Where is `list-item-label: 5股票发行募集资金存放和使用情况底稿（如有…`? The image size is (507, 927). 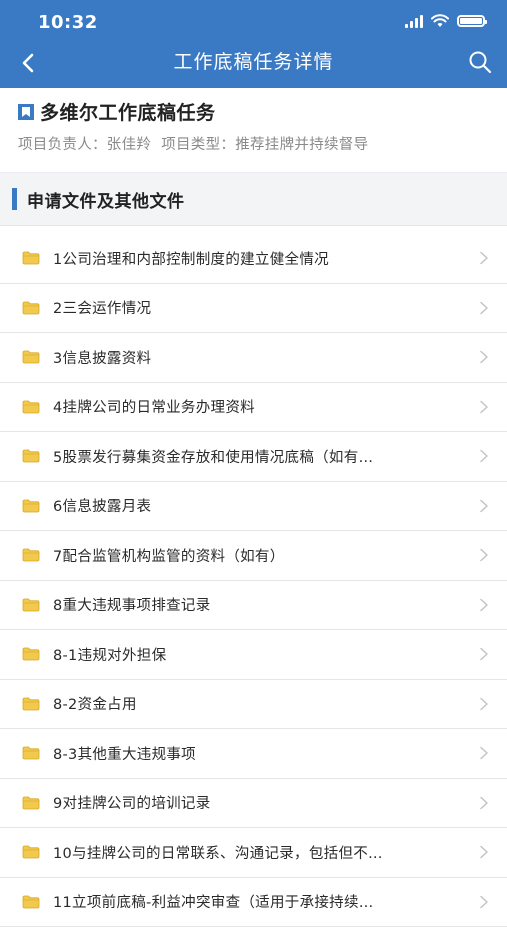
list-item-label: 5股票发行募集资金存放和使用情况底稿（如有… is located at coordinates (213, 456).